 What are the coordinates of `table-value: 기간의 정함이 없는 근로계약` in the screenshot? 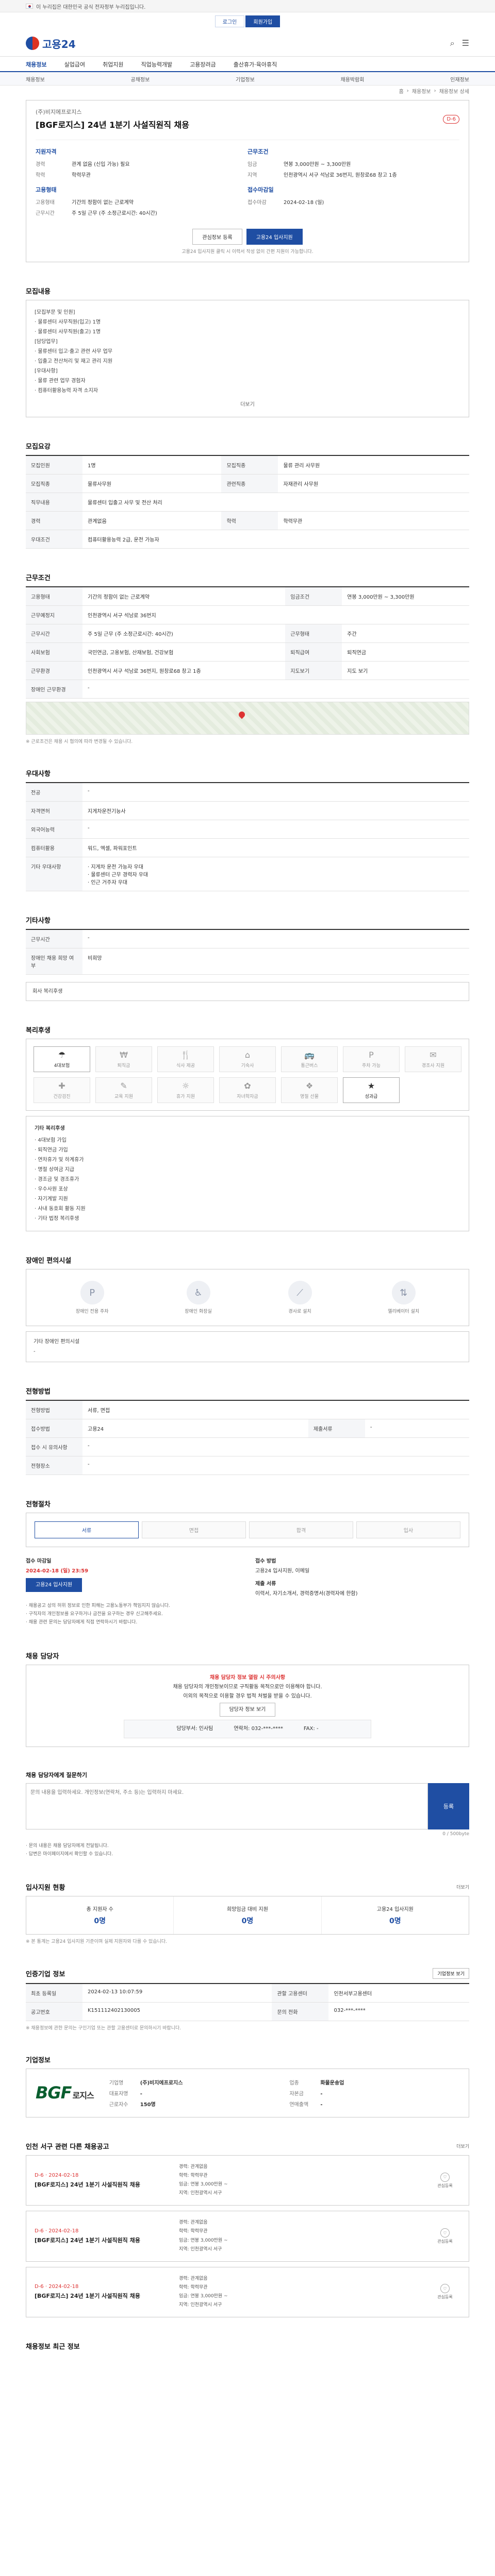 It's located at (184, 596).